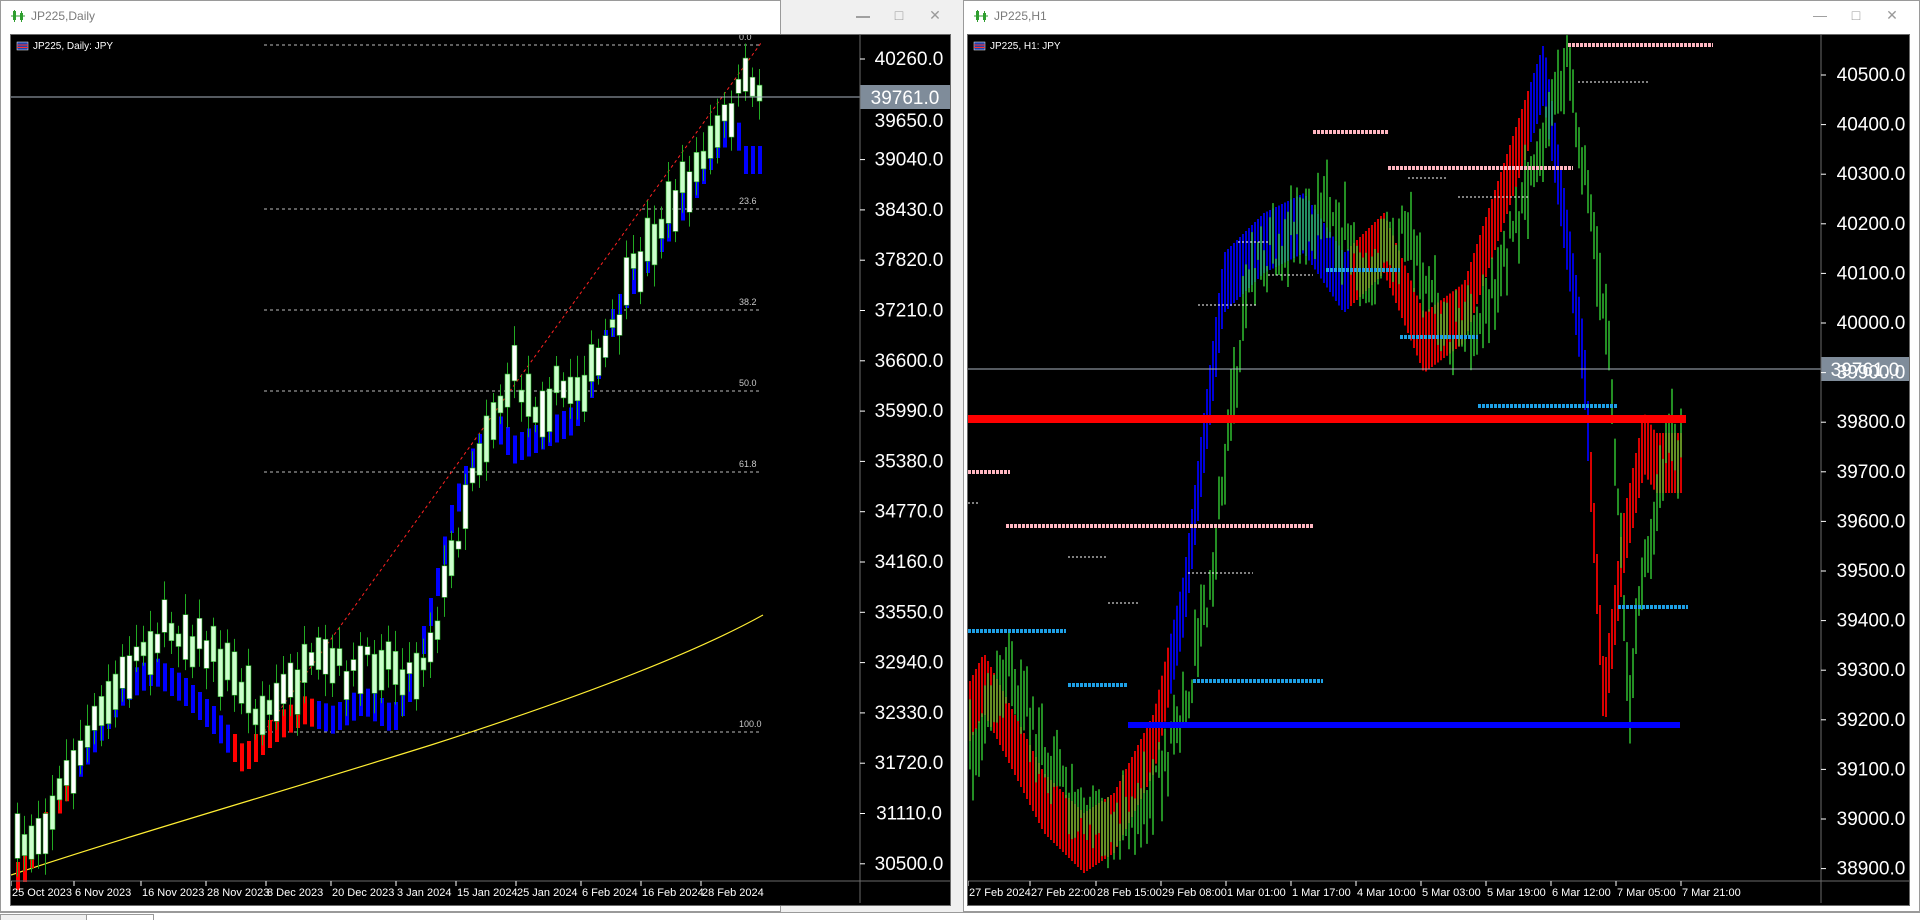  I want to click on flag-icon, so click(22, 46).